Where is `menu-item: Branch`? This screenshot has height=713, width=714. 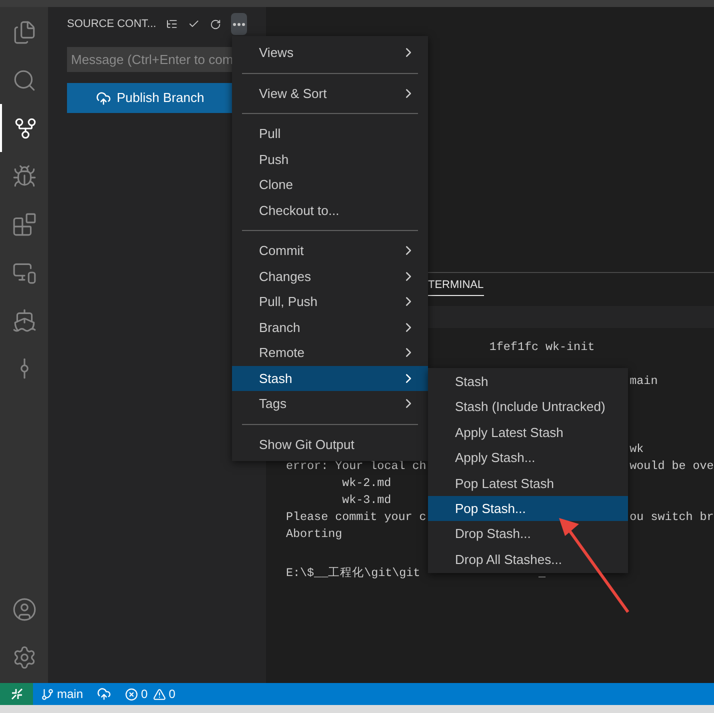
menu-item: Branch is located at coordinates (330, 327).